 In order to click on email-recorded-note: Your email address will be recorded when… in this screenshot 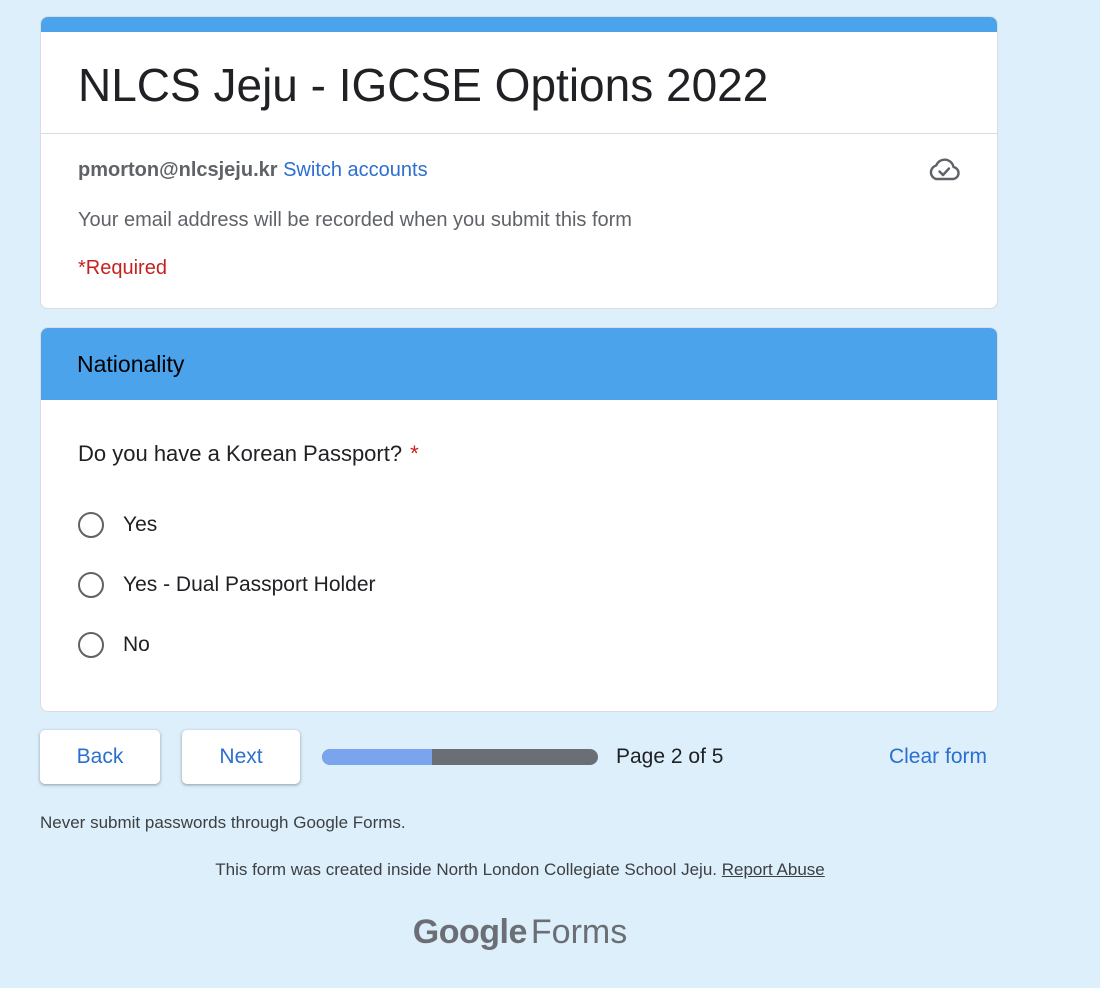, I will do `click(355, 220)`.